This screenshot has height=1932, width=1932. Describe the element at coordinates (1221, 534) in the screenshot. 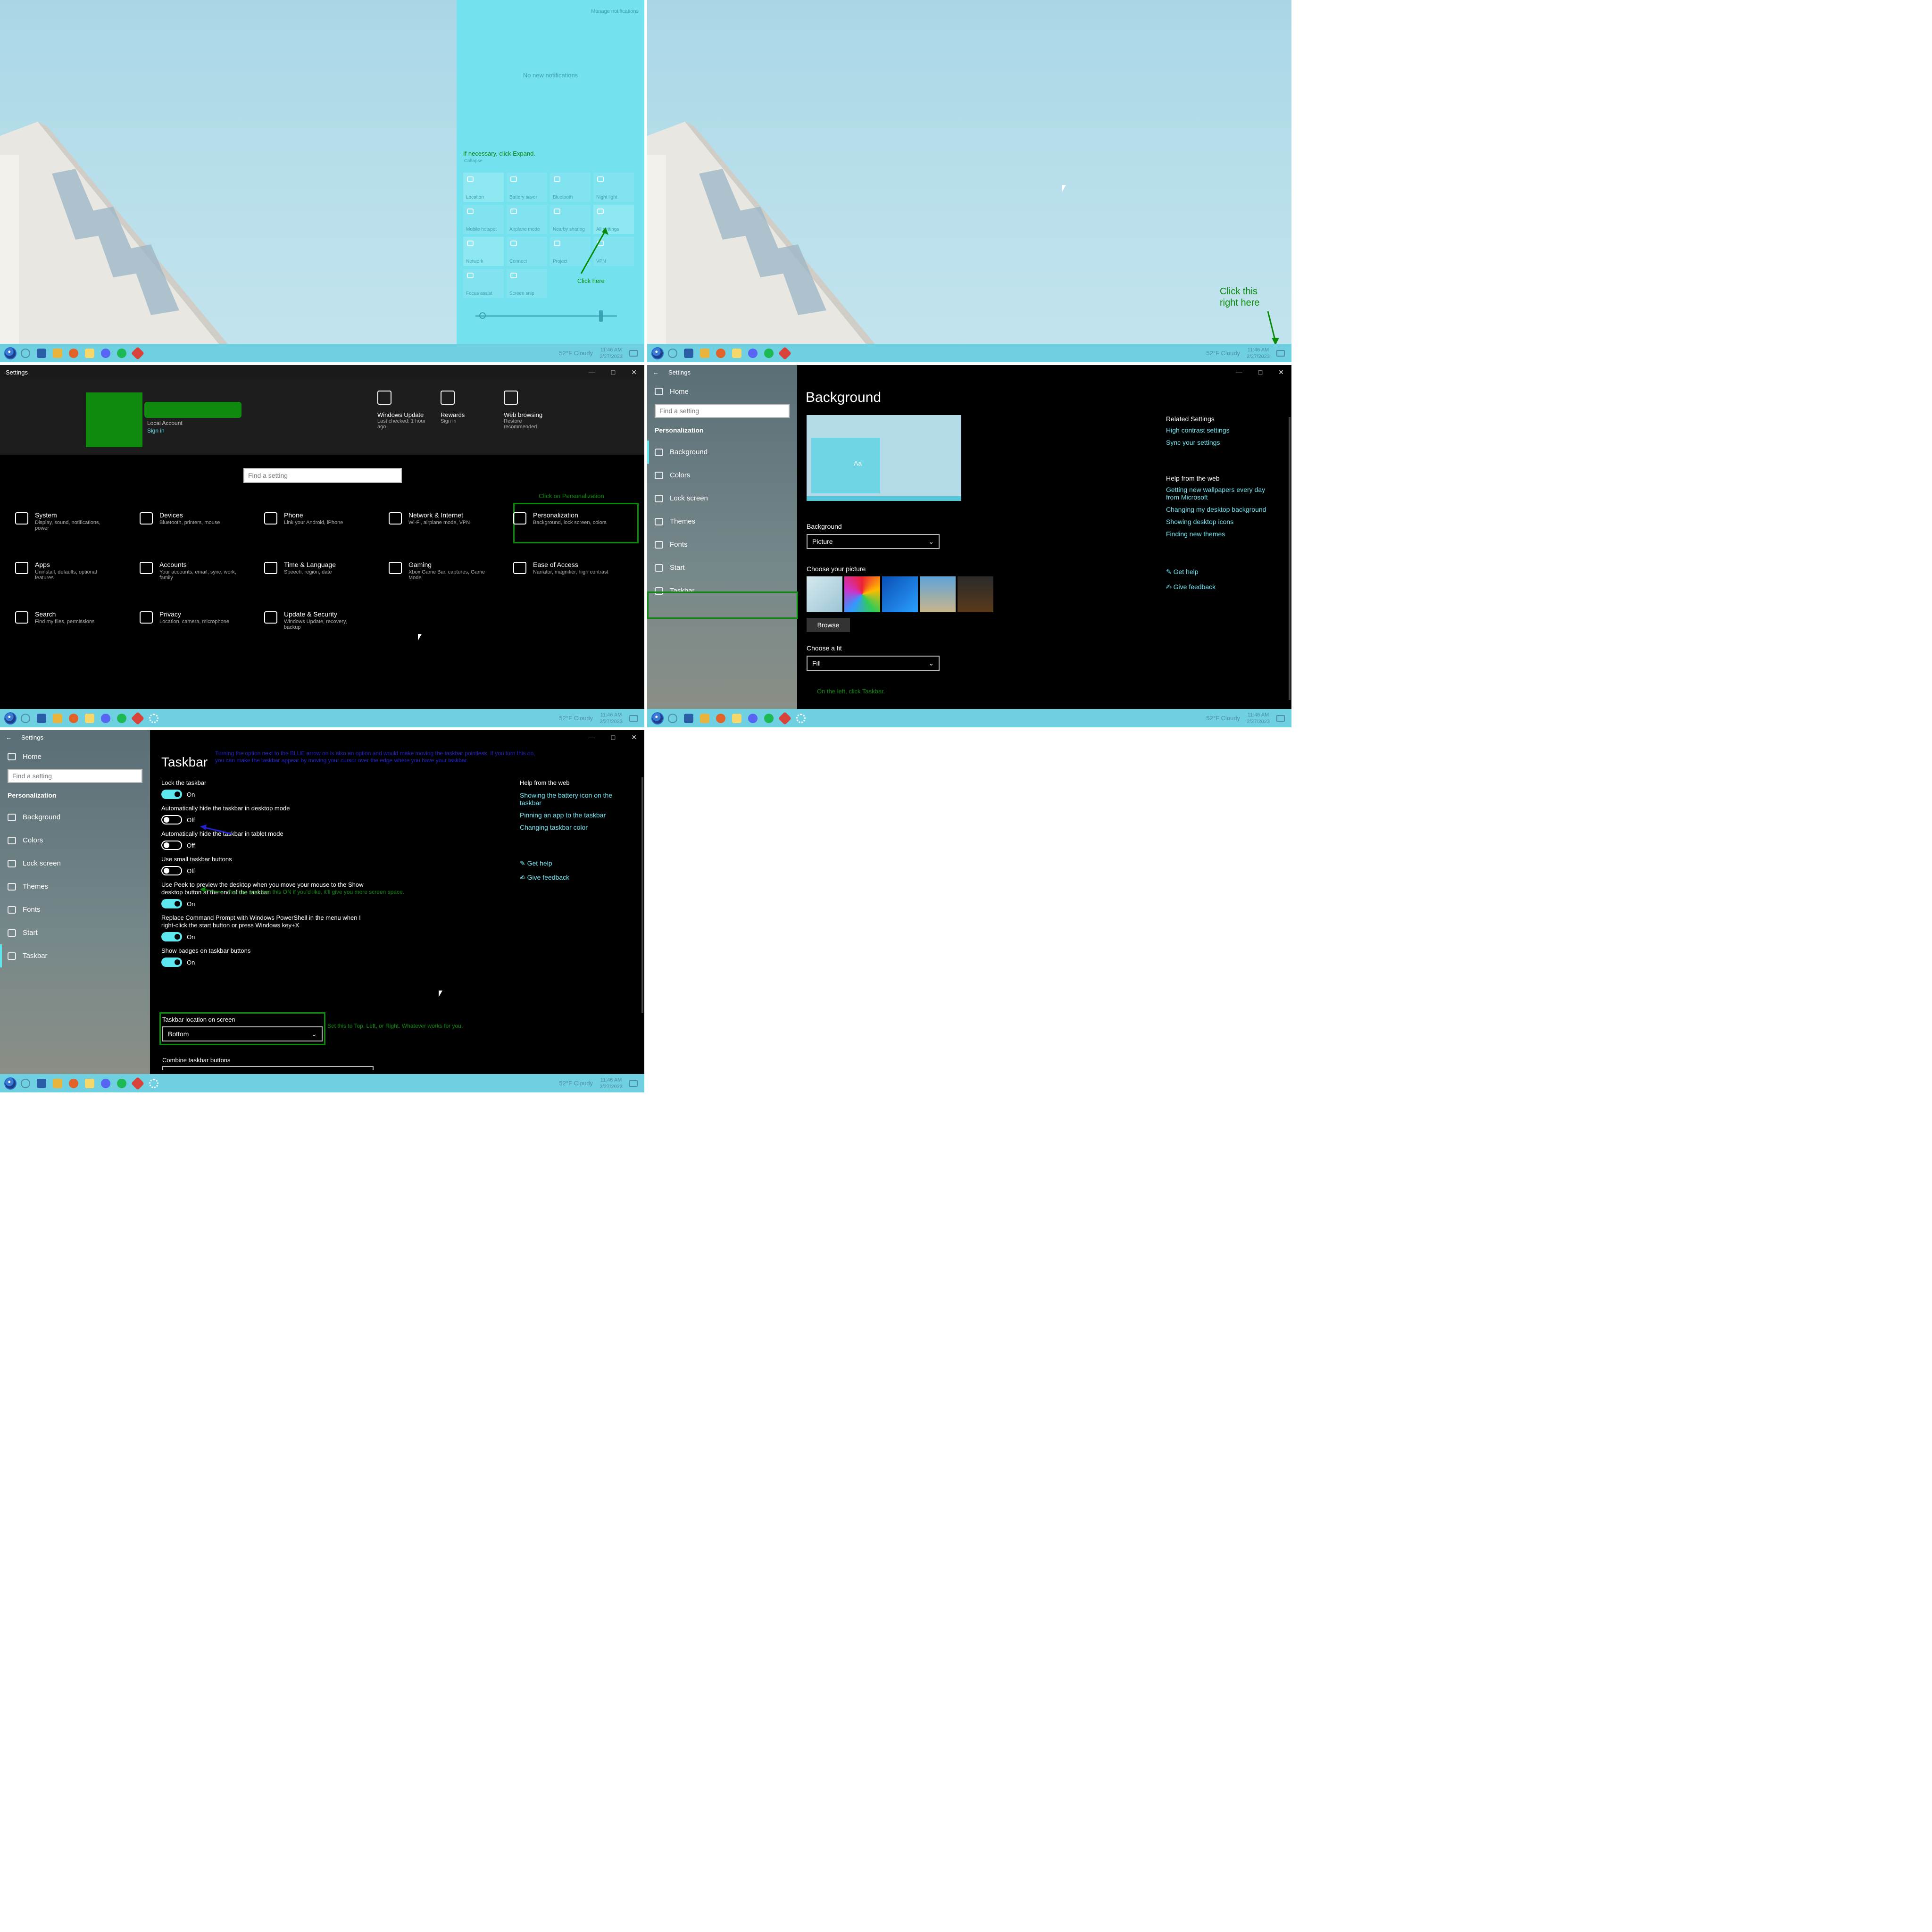

I see `help-link: Finding new themes` at that location.